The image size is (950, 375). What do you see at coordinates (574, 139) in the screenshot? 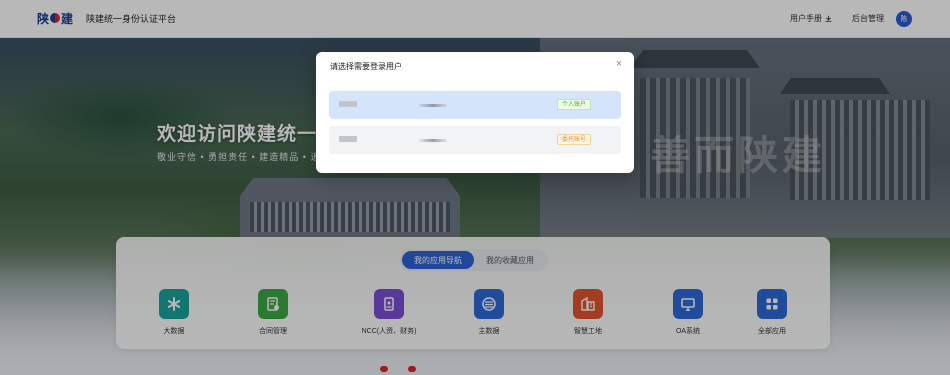
I see `account-type-badge: 委托账号` at bounding box center [574, 139].